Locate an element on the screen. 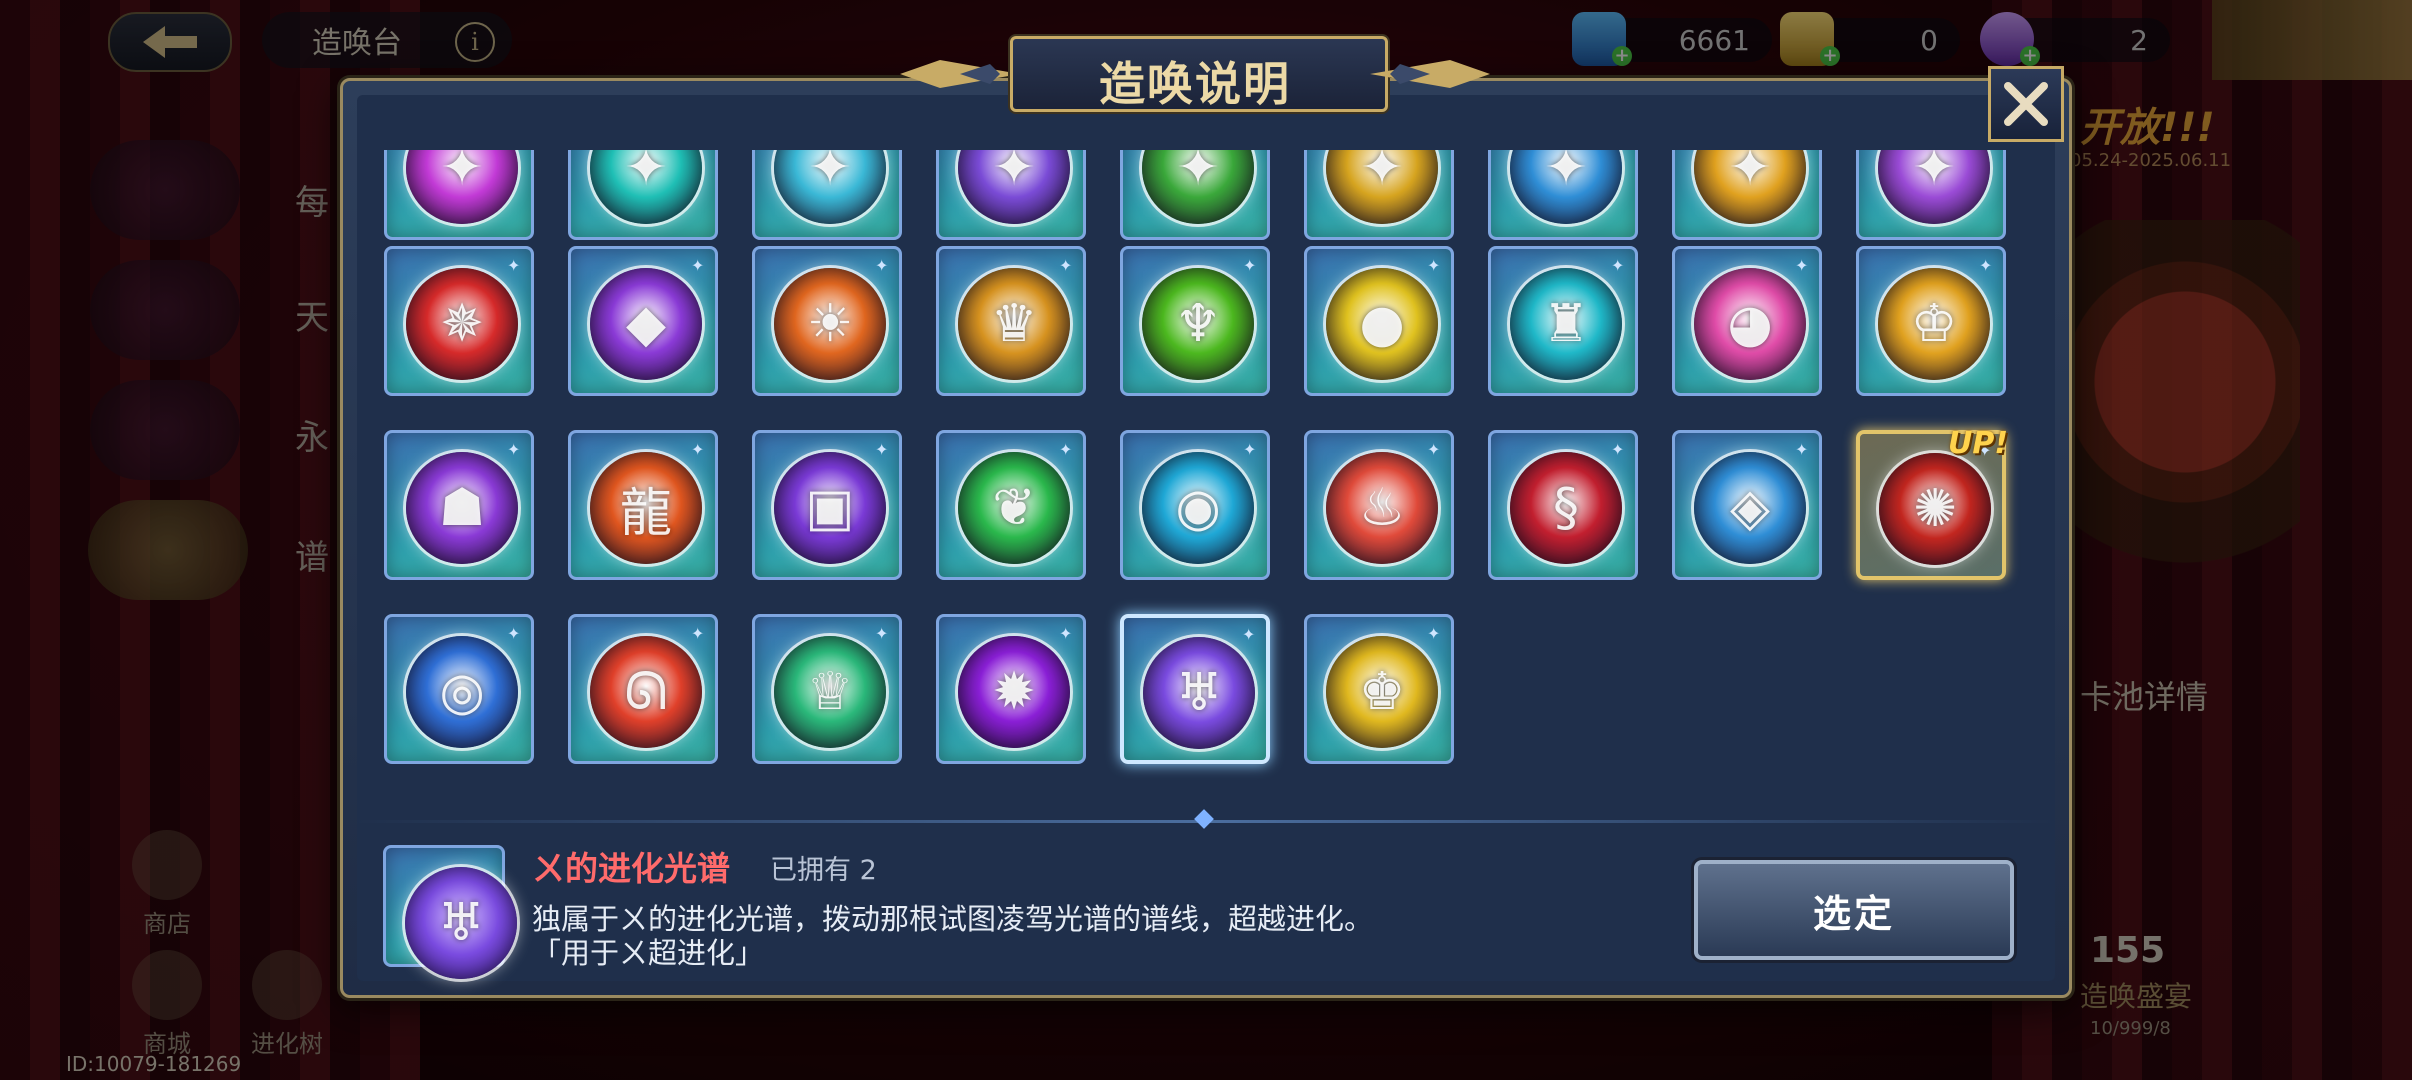 The height and width of the screenshot is (1080, 2412). item-slot: ☀ ✦ is located at coordinates (827, 321).